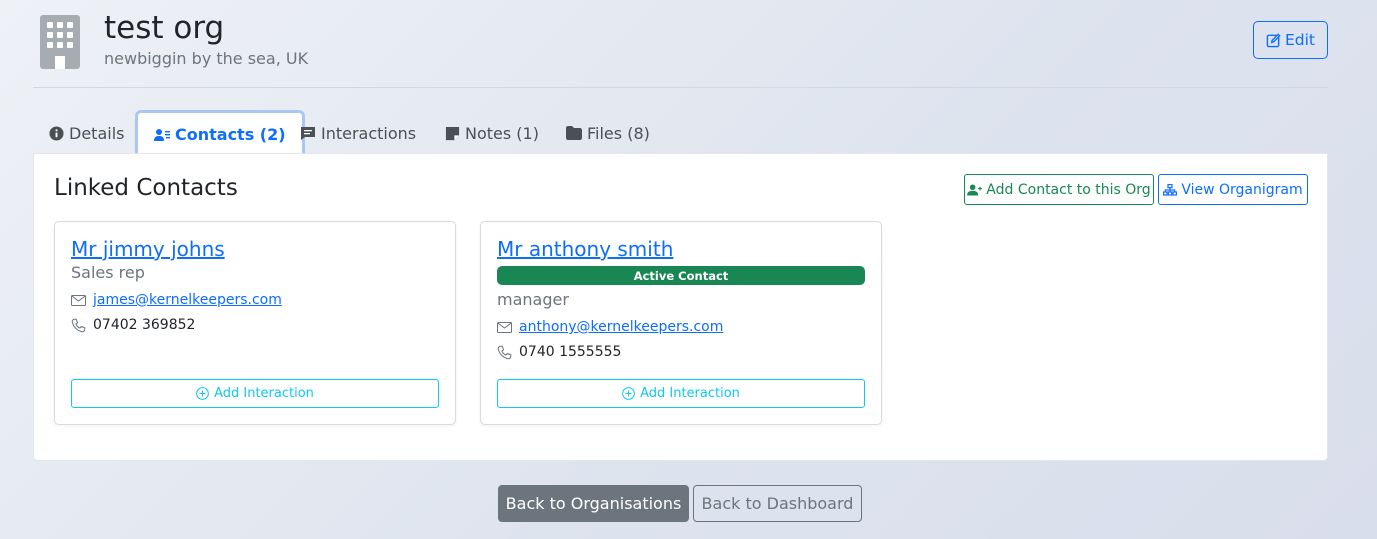 This screenshot has height=539, width=1377. I want to click on tab-details: Details, so click(86, 133).